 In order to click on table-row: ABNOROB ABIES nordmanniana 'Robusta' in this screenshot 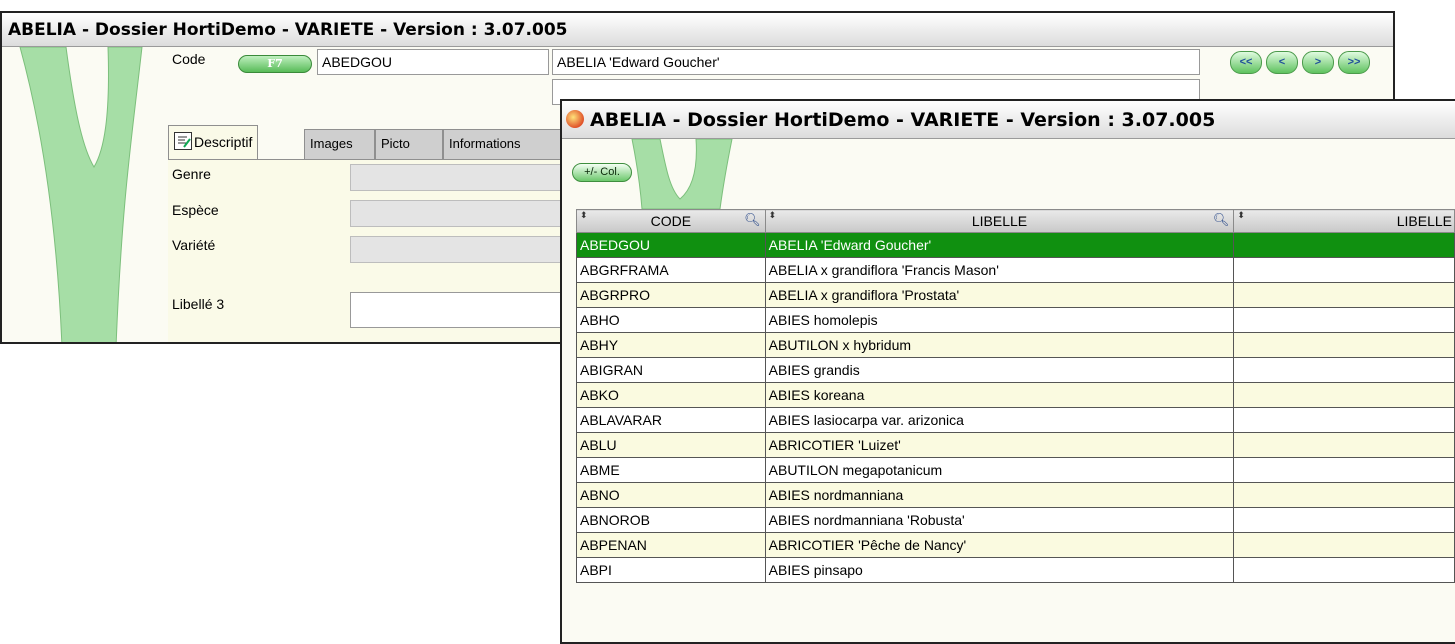, I will do `click(1015, 520)`.